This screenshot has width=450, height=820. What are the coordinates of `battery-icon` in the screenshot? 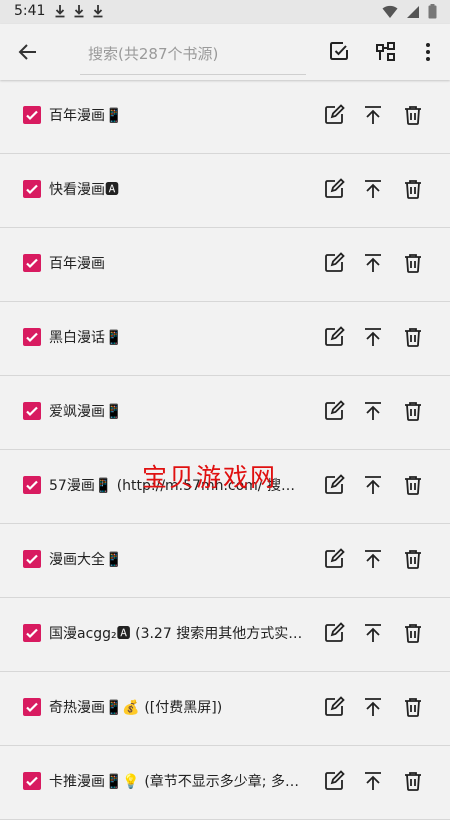 It's located at (432, 11).